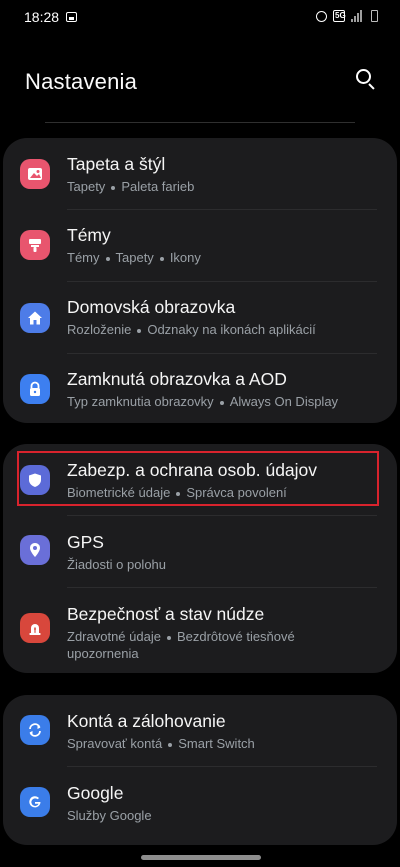  I want to click on location-pin-icon, so click(35, 550).